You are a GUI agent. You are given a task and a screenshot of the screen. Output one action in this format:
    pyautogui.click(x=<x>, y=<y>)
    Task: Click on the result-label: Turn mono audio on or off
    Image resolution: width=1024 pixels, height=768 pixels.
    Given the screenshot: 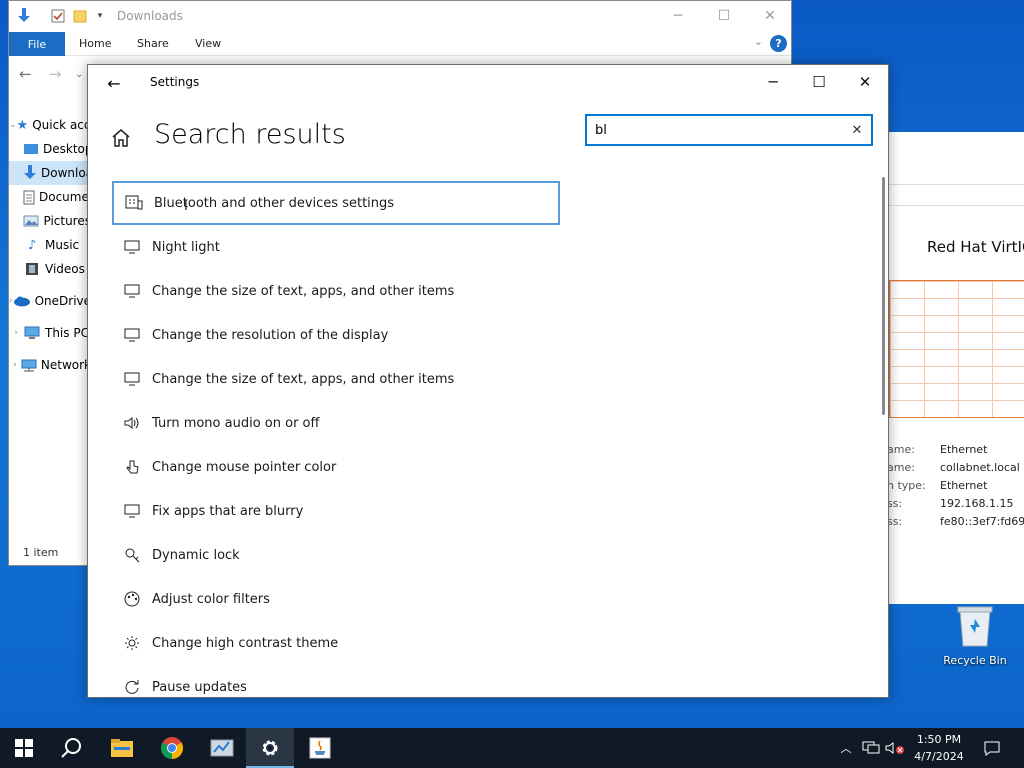 What is the action you would take?
    pyautogui.click(x=236, y=423)
    